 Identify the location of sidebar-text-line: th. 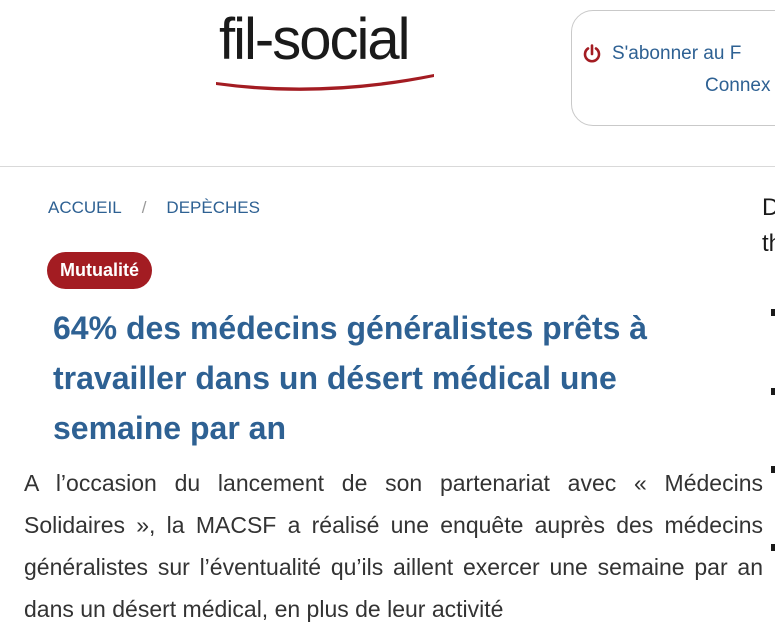
(768, 243).